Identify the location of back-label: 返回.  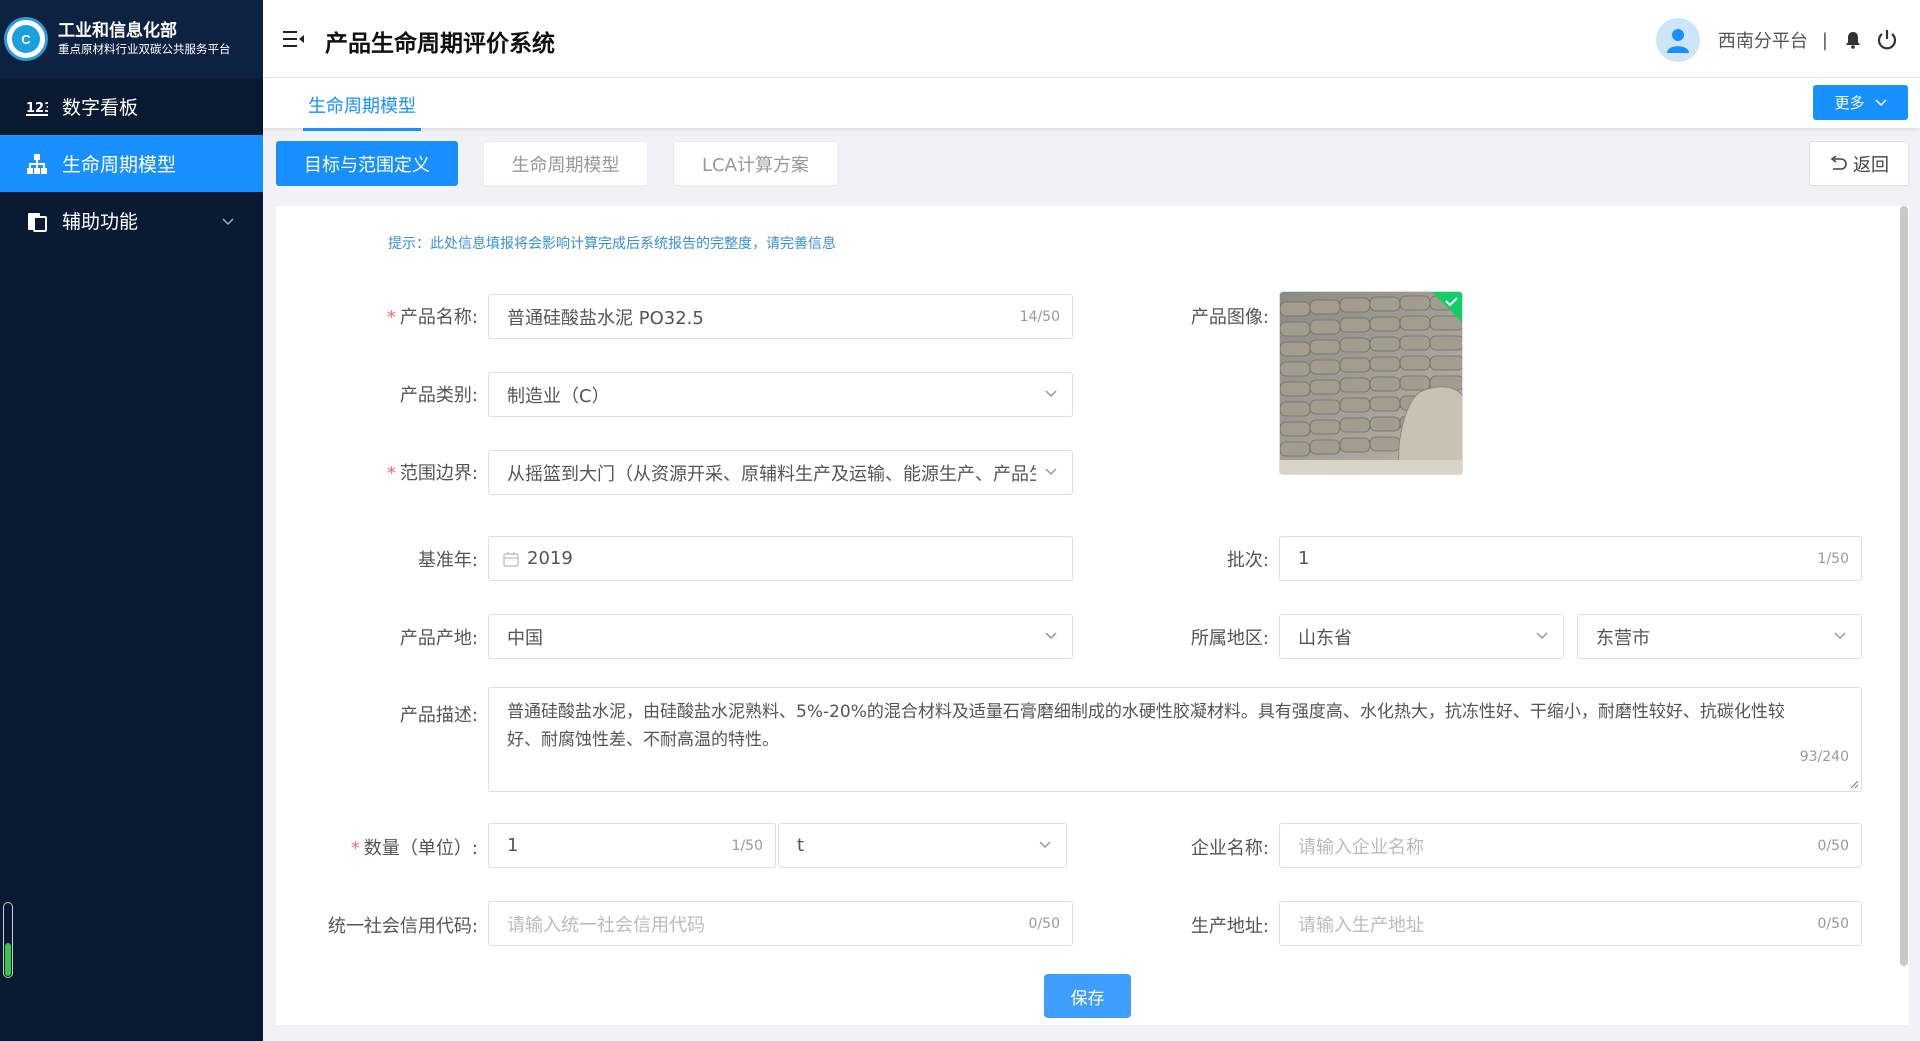
(1871, 165).